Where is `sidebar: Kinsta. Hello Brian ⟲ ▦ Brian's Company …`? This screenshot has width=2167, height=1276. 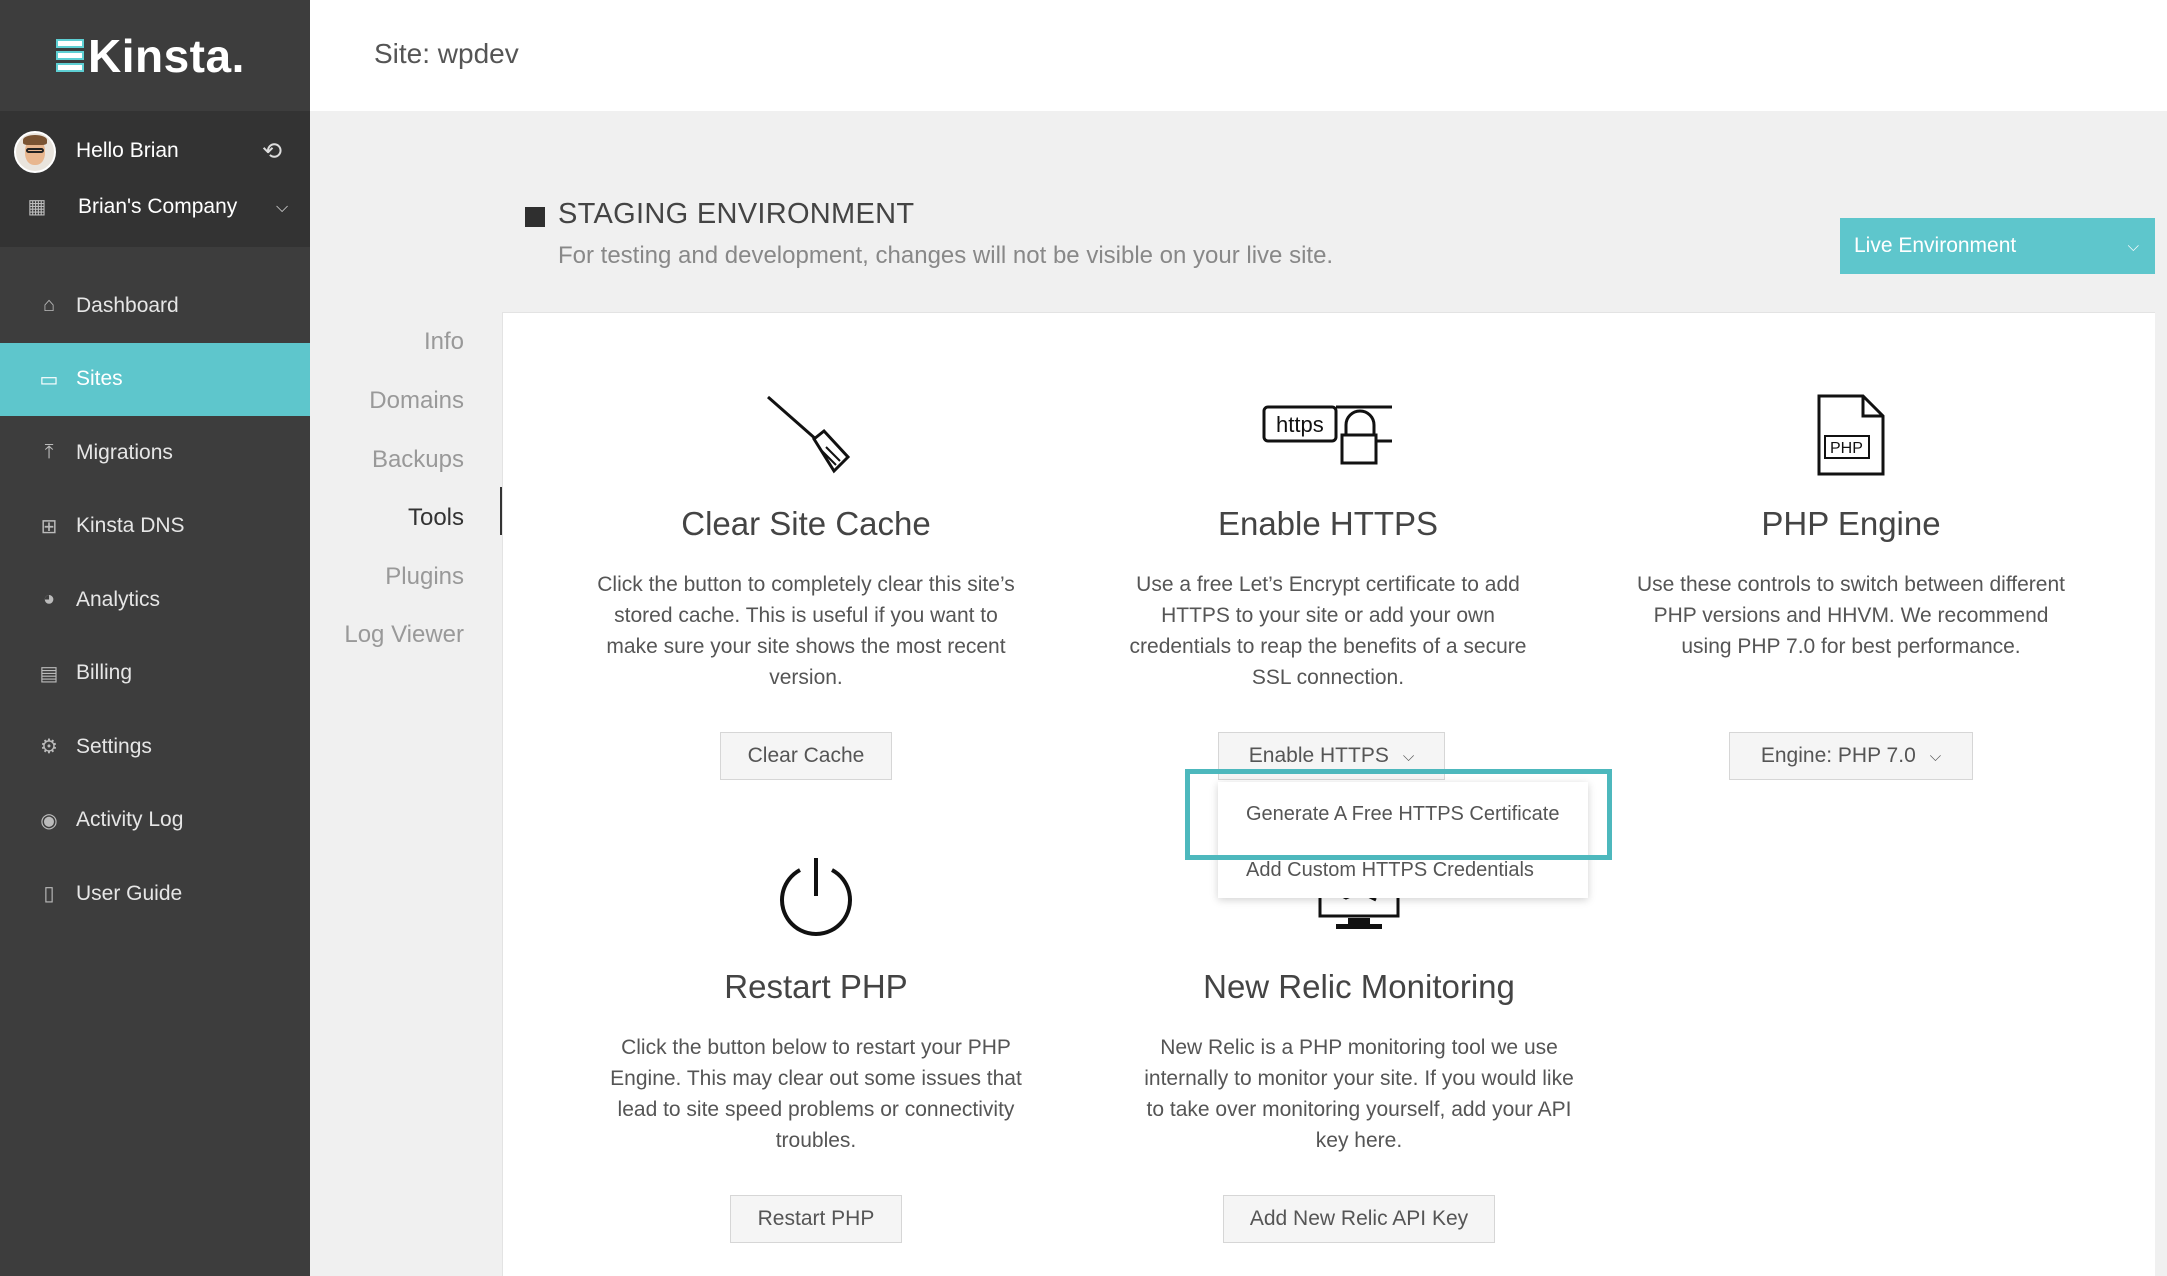 sidebar: Kinsta. Hello Brian ⟲ ▦ Brian's Company … is located at coordinates (155, 638).